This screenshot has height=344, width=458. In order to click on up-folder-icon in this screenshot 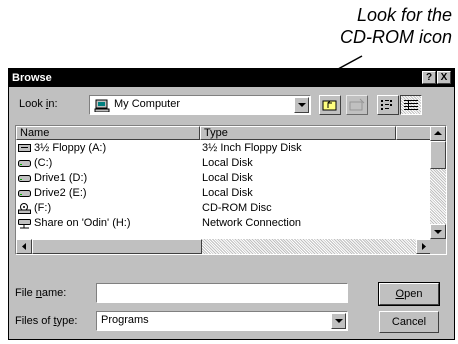, I will do `click(329, 105)`.